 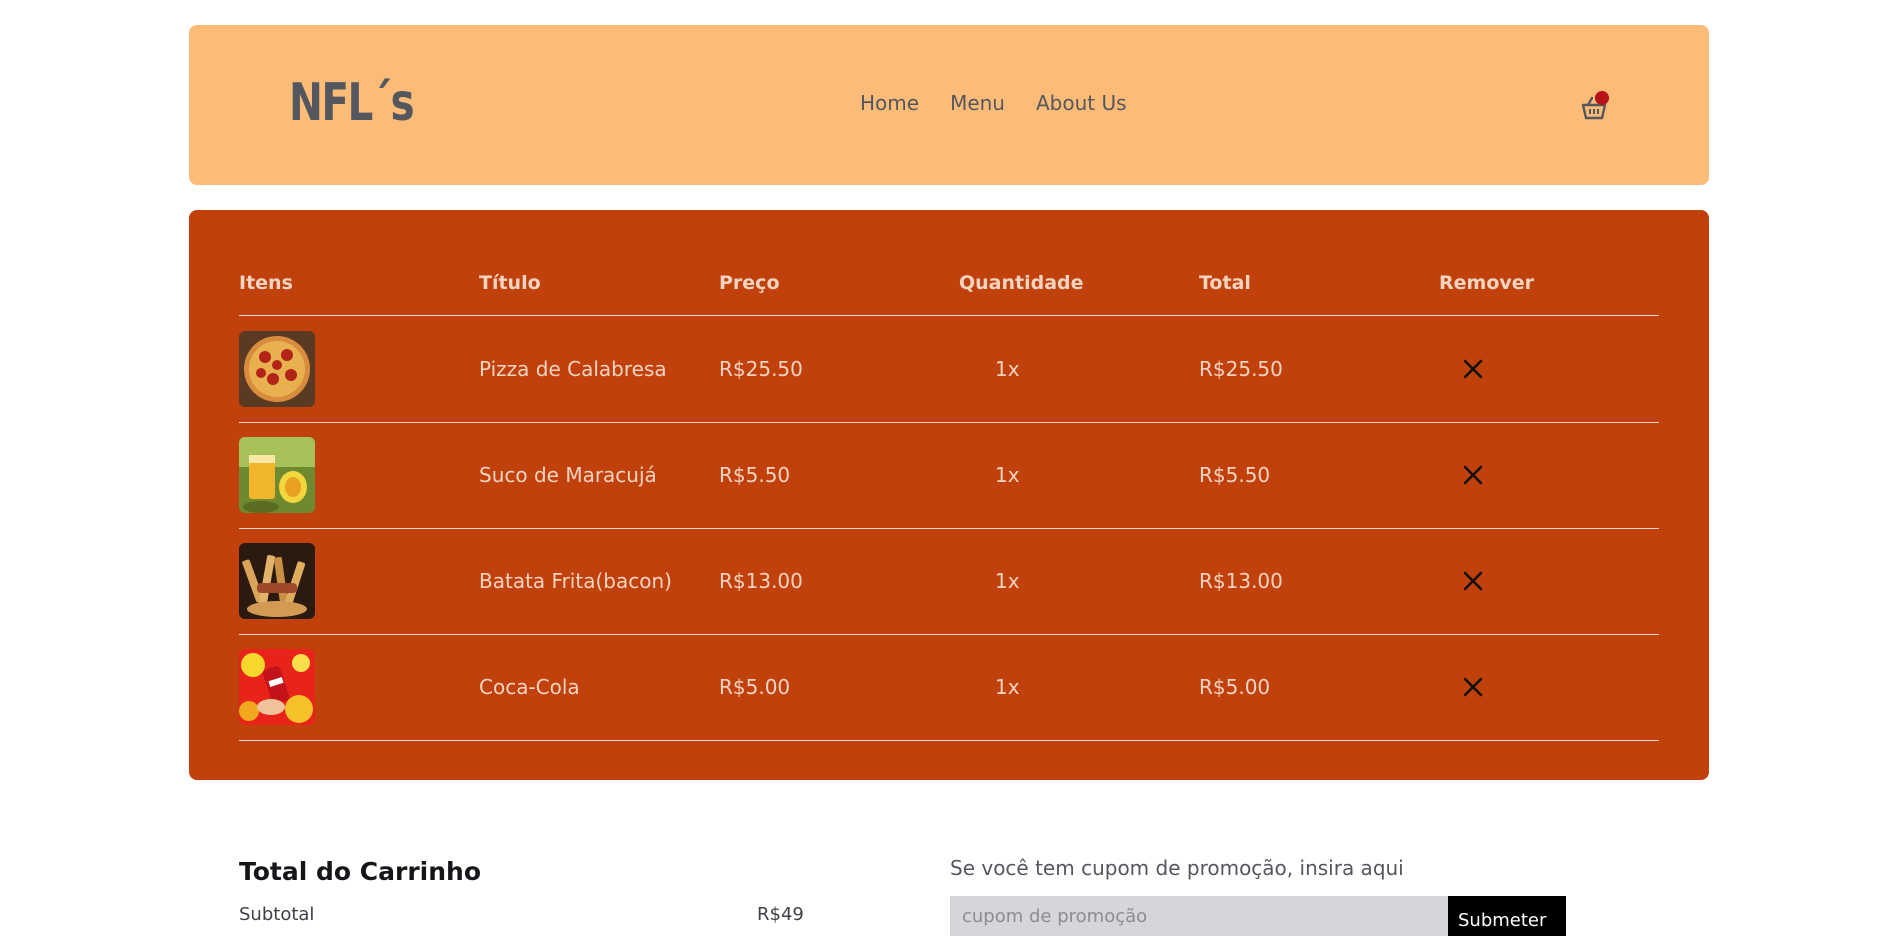 What do you see at coordinates (1507, 916) in the screenshot?
I see `coupon-submit-button: Submeter` at bounding box center [1507, 916].